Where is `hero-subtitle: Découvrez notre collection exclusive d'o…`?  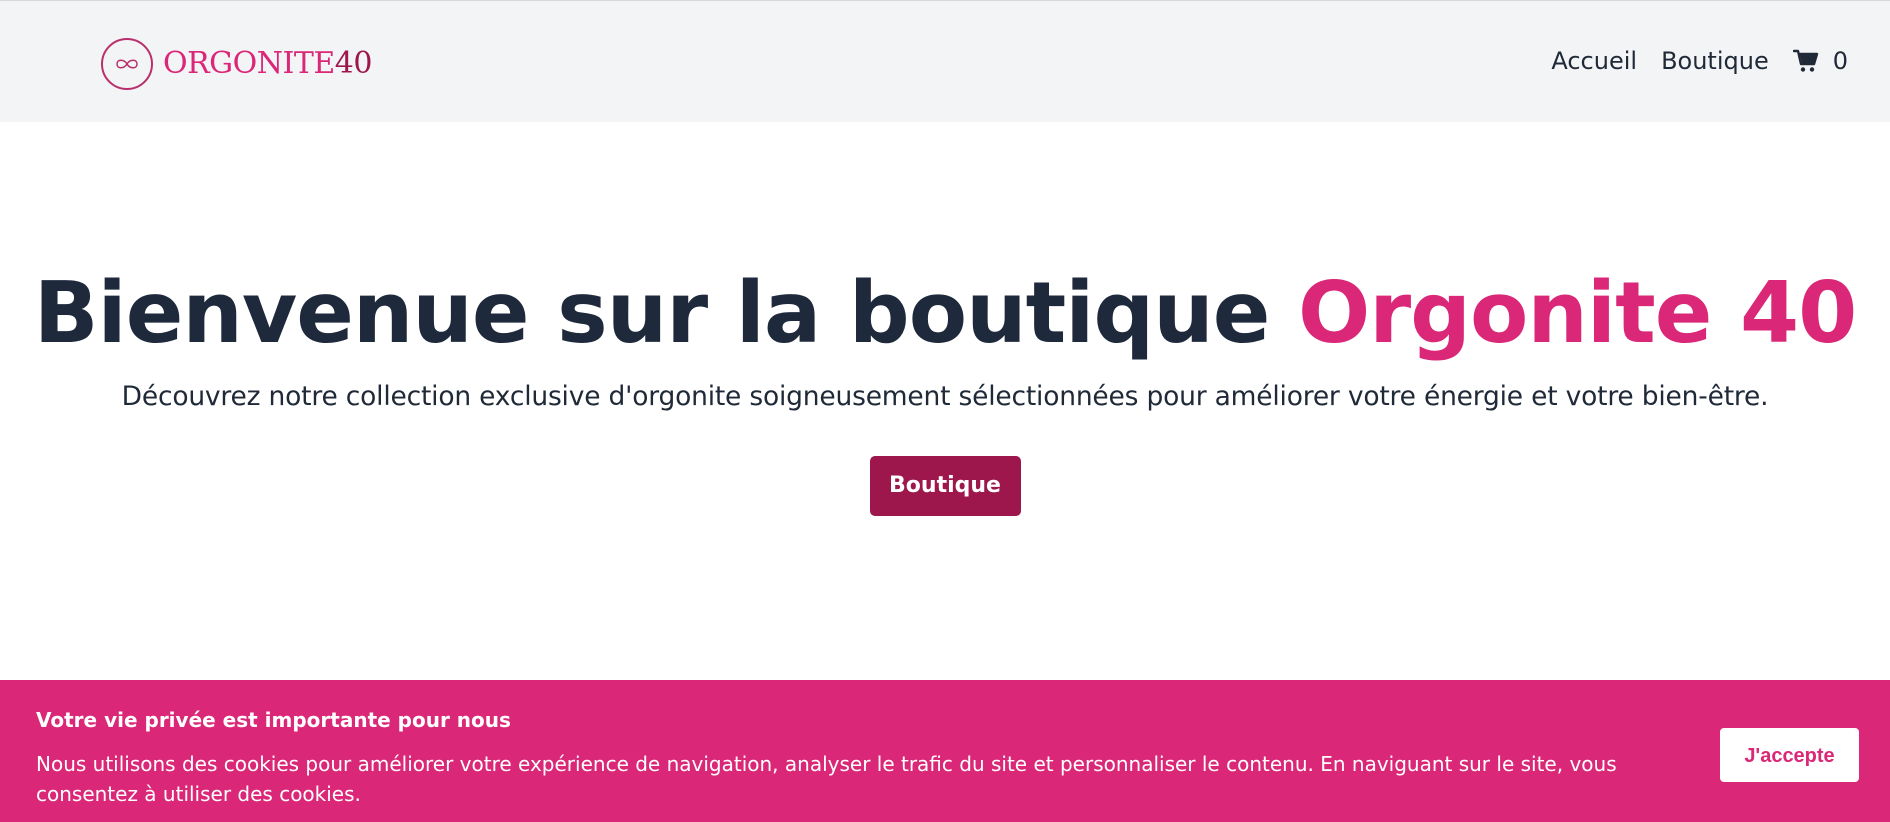 hero-subtitle: Découvrez notre collection exclusive d'o… is located at coordinates (945, 396).